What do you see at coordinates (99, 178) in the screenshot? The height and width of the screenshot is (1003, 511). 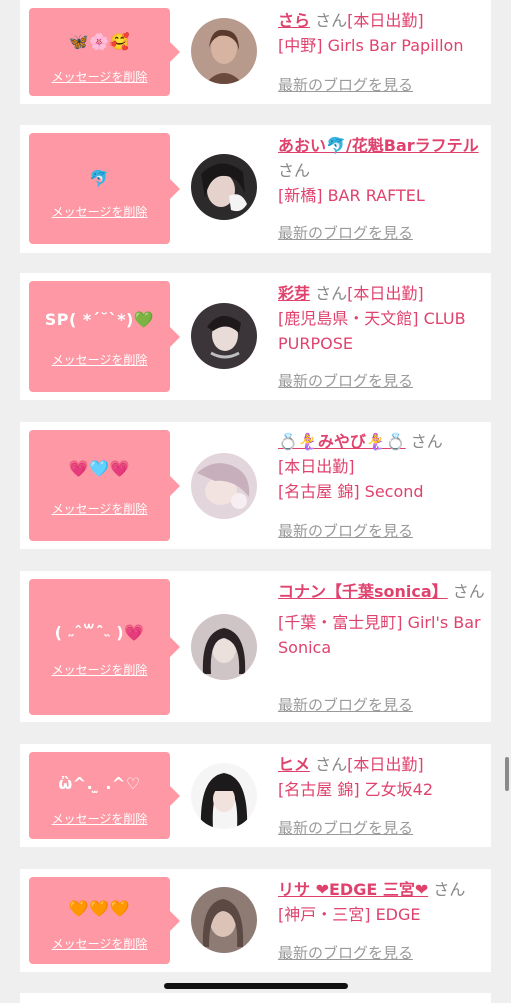 I see `message-stamp: 🐬` at bounding box center [99, 178].